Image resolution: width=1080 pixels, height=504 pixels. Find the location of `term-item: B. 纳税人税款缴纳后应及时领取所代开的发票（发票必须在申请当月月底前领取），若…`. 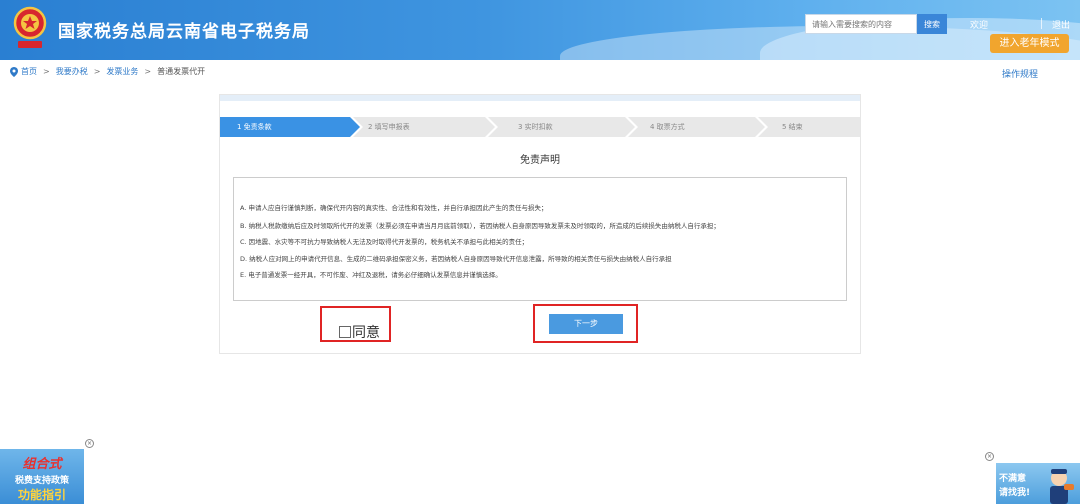

term-item: B. 纳税人税款缴纳后应及时领取所代开的发票（发票必须在申请当月月底前领取），若… is located at coordinates (480, 226).